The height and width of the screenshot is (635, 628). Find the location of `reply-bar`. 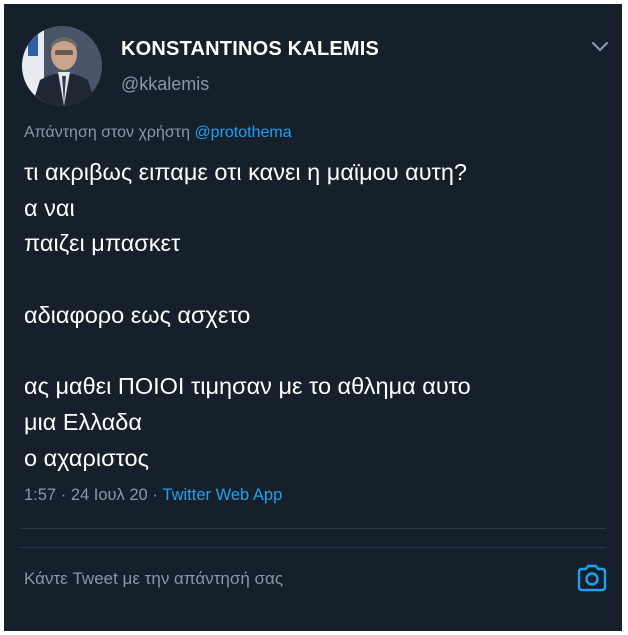

reply-bar is located at coordinates (313, 589).